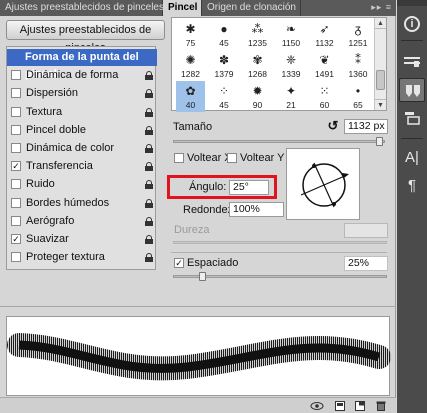 The image size is (427, 413). I want to click on tab-label: Origen de clonación, so click(251, 7).